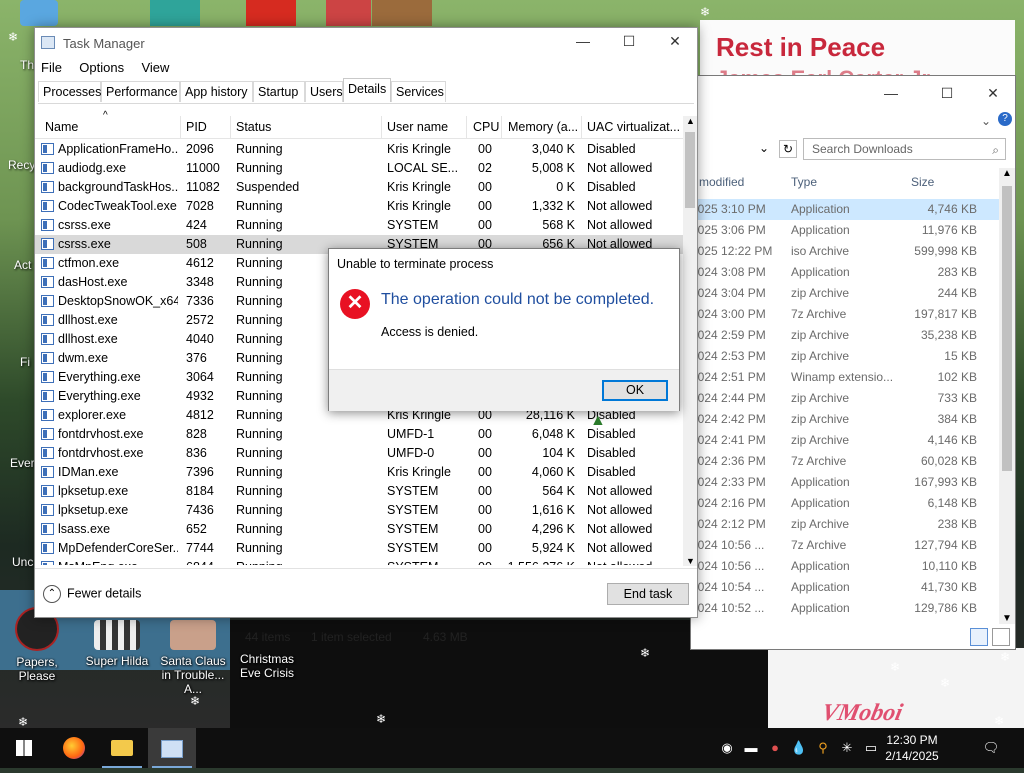  What do you see at coordinates (24, 748) in the screenshot?
I see `start-button` at bounding box center [24, 748].